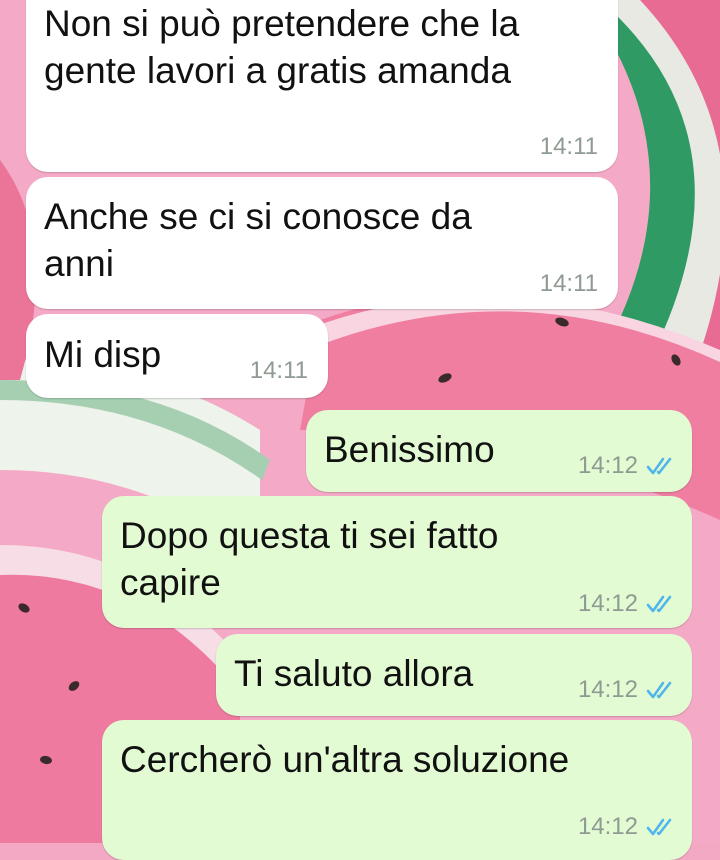  What do you see at coordinates (397, 790) in the screenshot?
I see `message-bubble-outgoing: Cercherò un'altra soluzione 14:12` at bounding box center [397, 790].